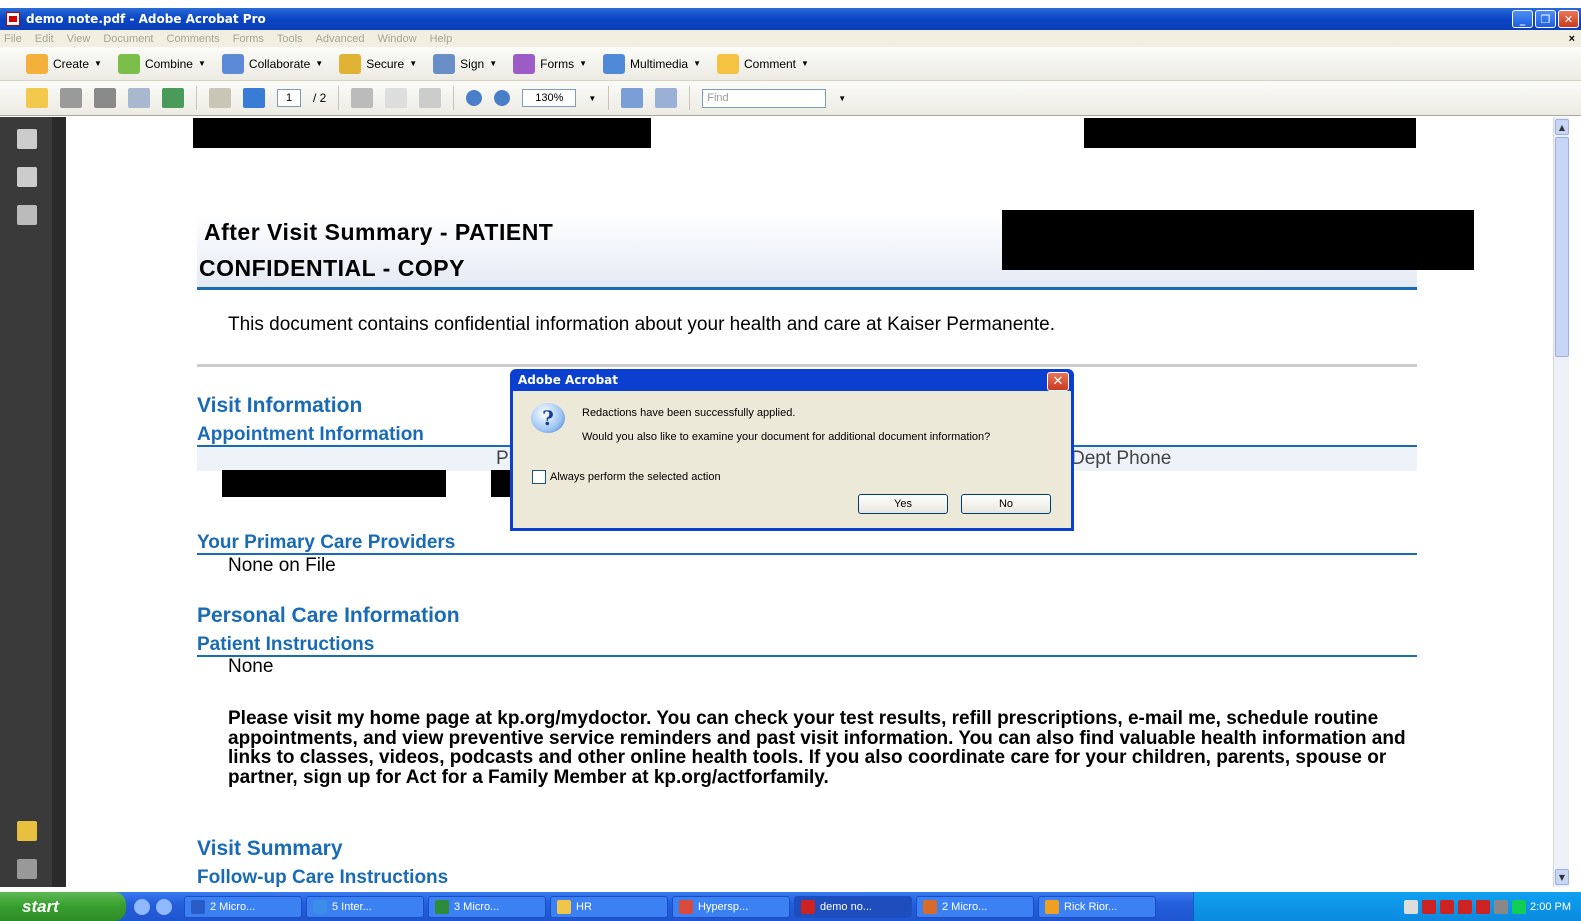 This screenshot has width=1581, height=921. What do you see at coordinates (71, 98) in the screenshot?
I see `print-icon` at bounding box center [71, 98].